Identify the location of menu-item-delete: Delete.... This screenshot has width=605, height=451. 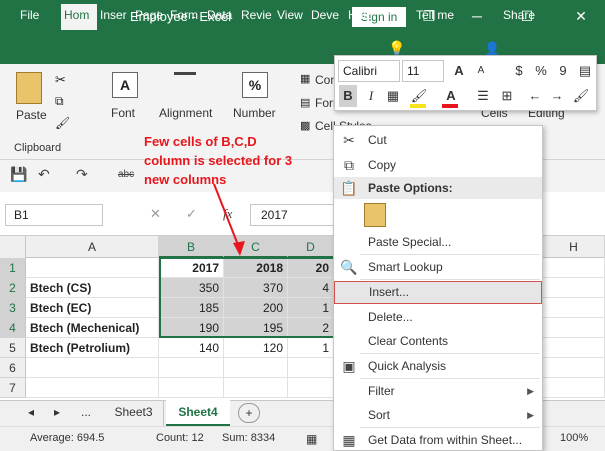
(438, 317).